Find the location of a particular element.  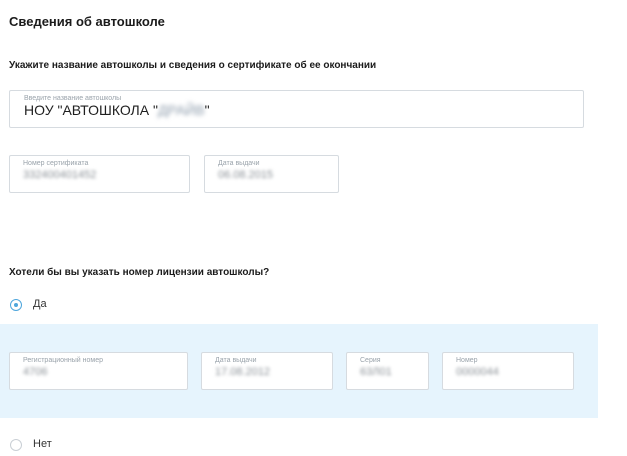

certificate-date-field: Дата выдачи 06.08.2015 is located at coordinates (271, 174).